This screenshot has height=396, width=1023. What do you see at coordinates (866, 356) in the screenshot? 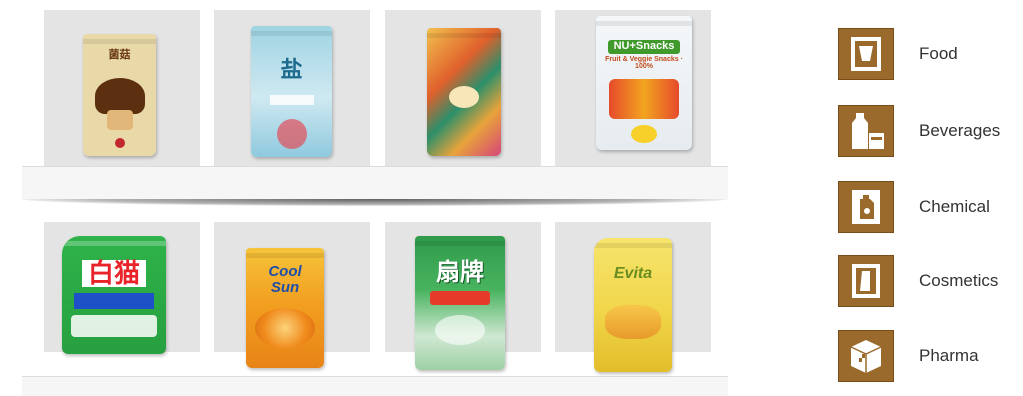
I see `pharma-box-icon` at bounding box center [866, 356].